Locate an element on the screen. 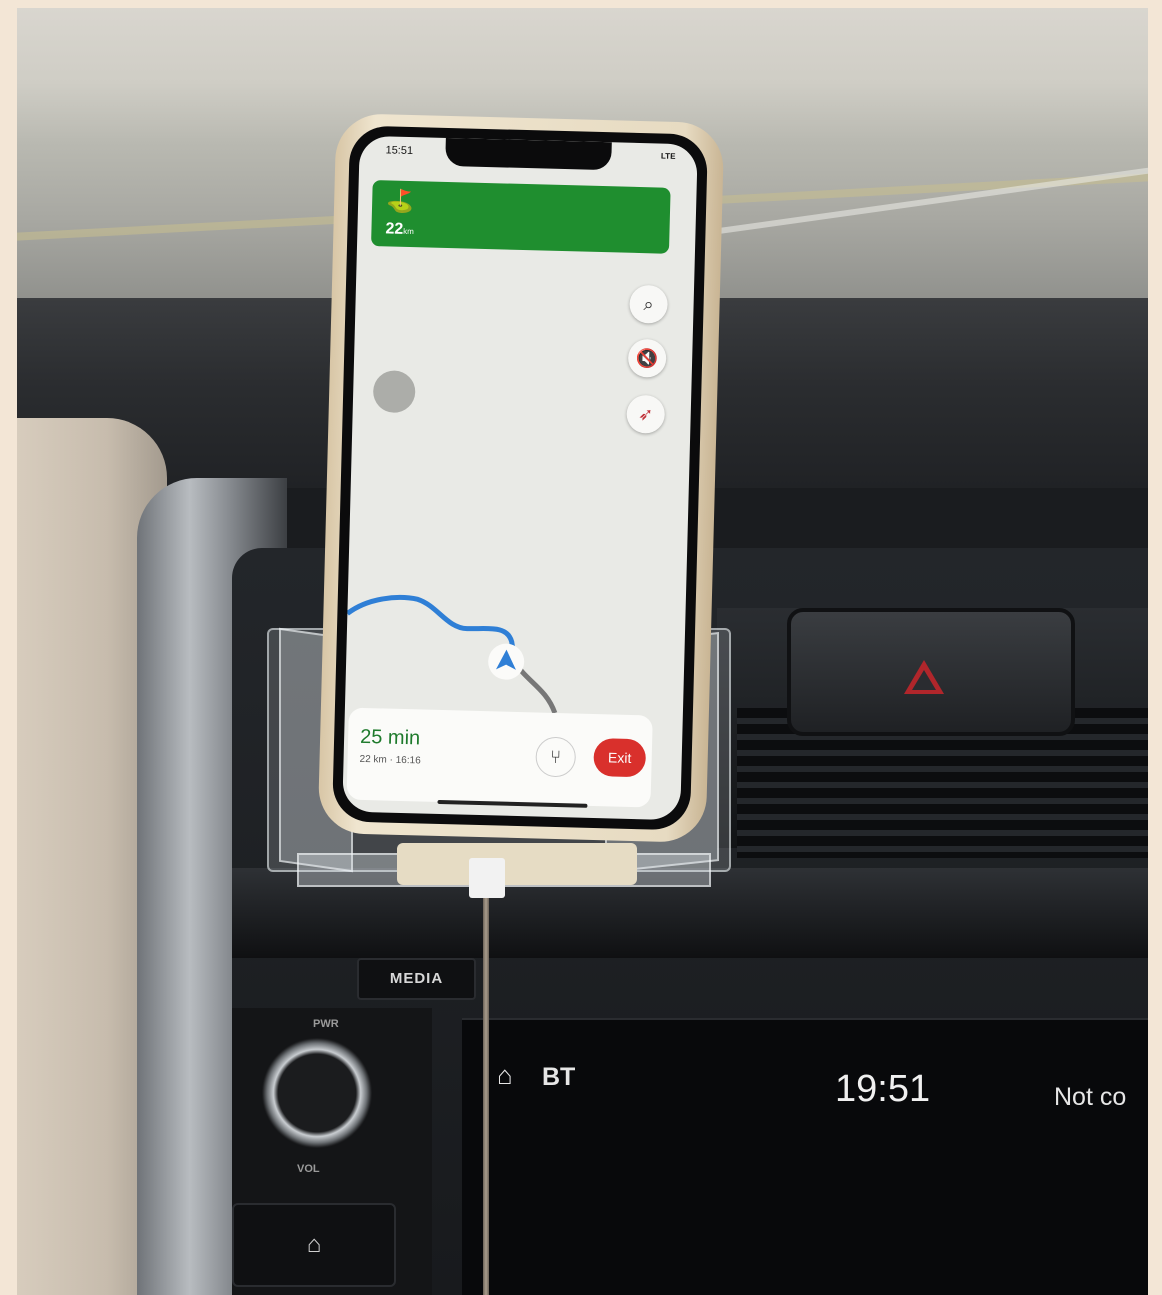  phone-notch is located at coordinates (528, 154).